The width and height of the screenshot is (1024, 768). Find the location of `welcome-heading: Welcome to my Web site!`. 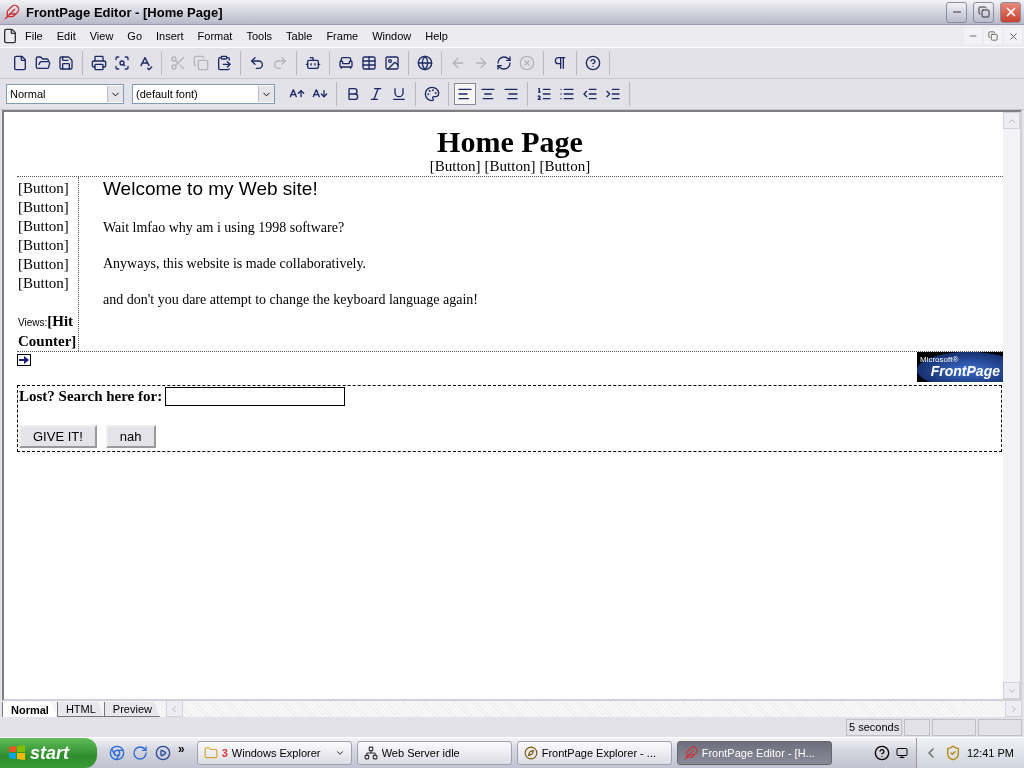

welcome-heading: Welcome to my Web site! is located at coordinates (211, 189).